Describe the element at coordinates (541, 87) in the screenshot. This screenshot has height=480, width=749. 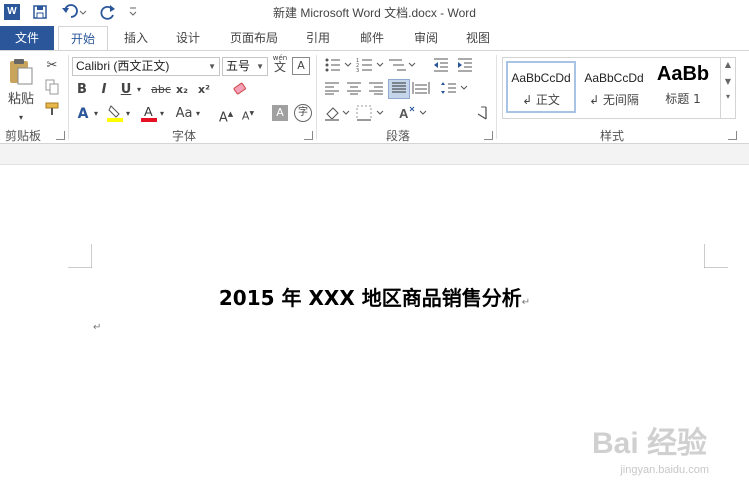
I see `style-normal: AaBbCcDd ↲ 正文` at that location.